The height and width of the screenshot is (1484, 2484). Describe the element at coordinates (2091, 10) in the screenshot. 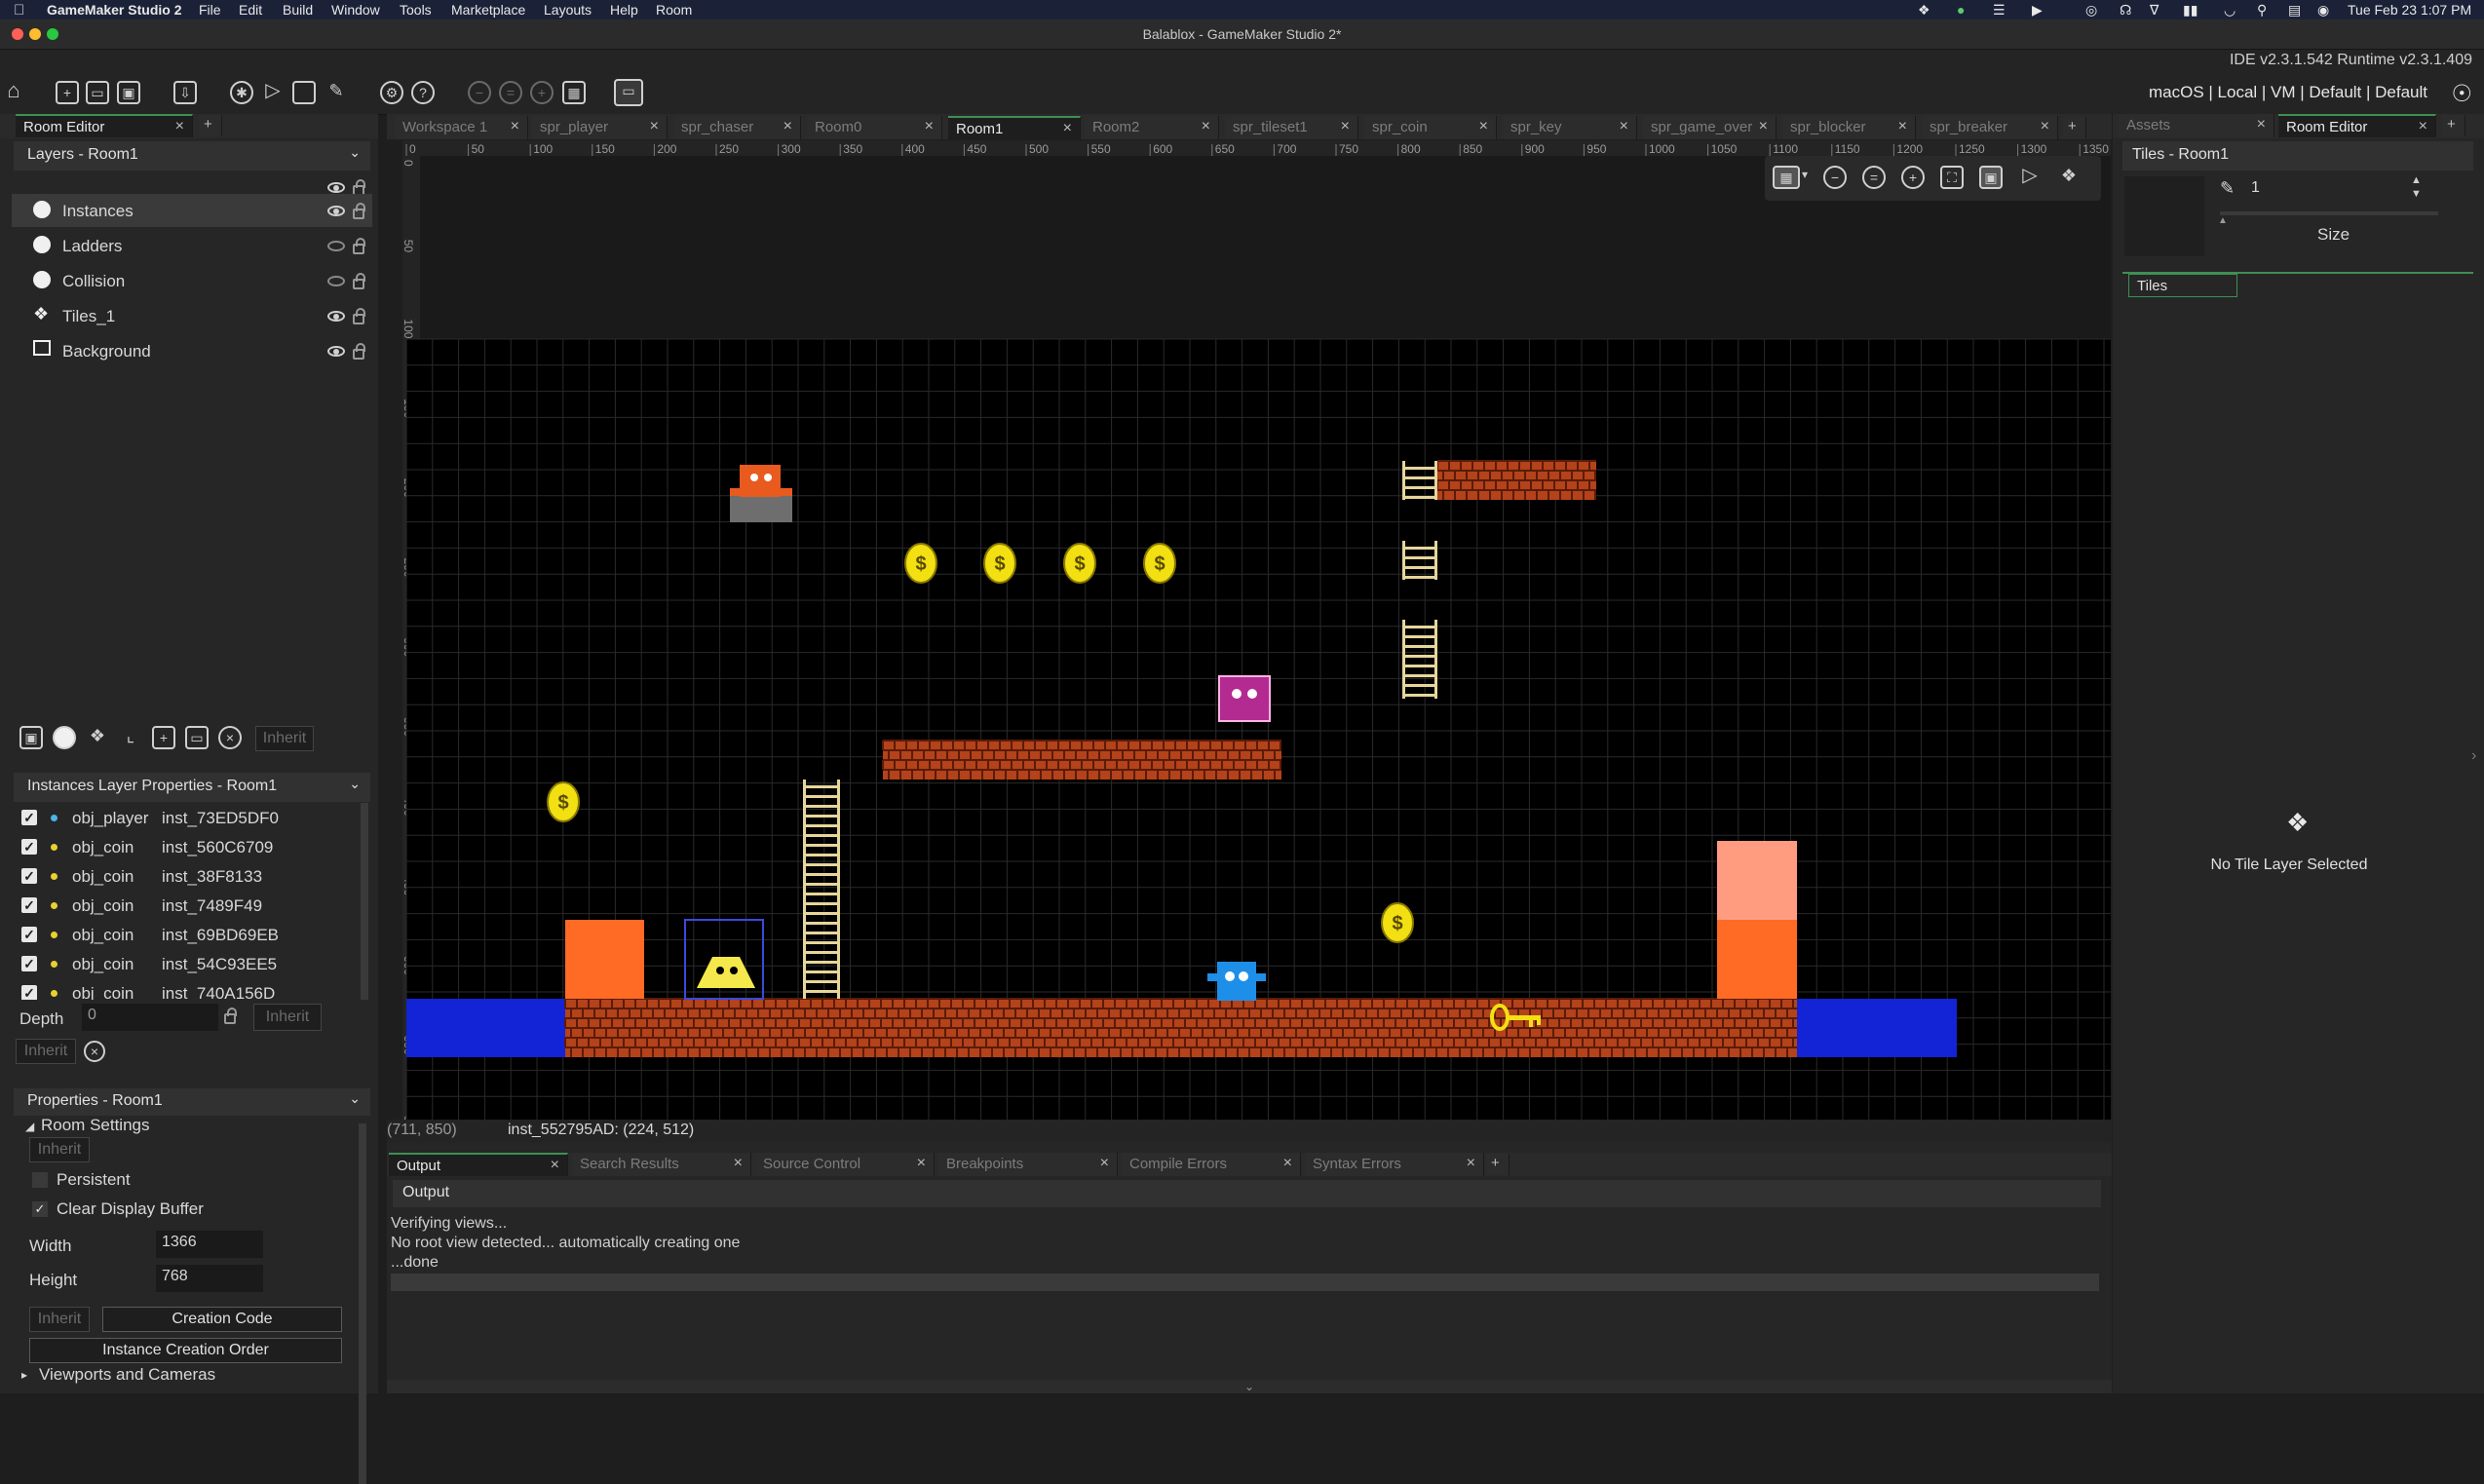

I see `record-icon: ◎` at that location.